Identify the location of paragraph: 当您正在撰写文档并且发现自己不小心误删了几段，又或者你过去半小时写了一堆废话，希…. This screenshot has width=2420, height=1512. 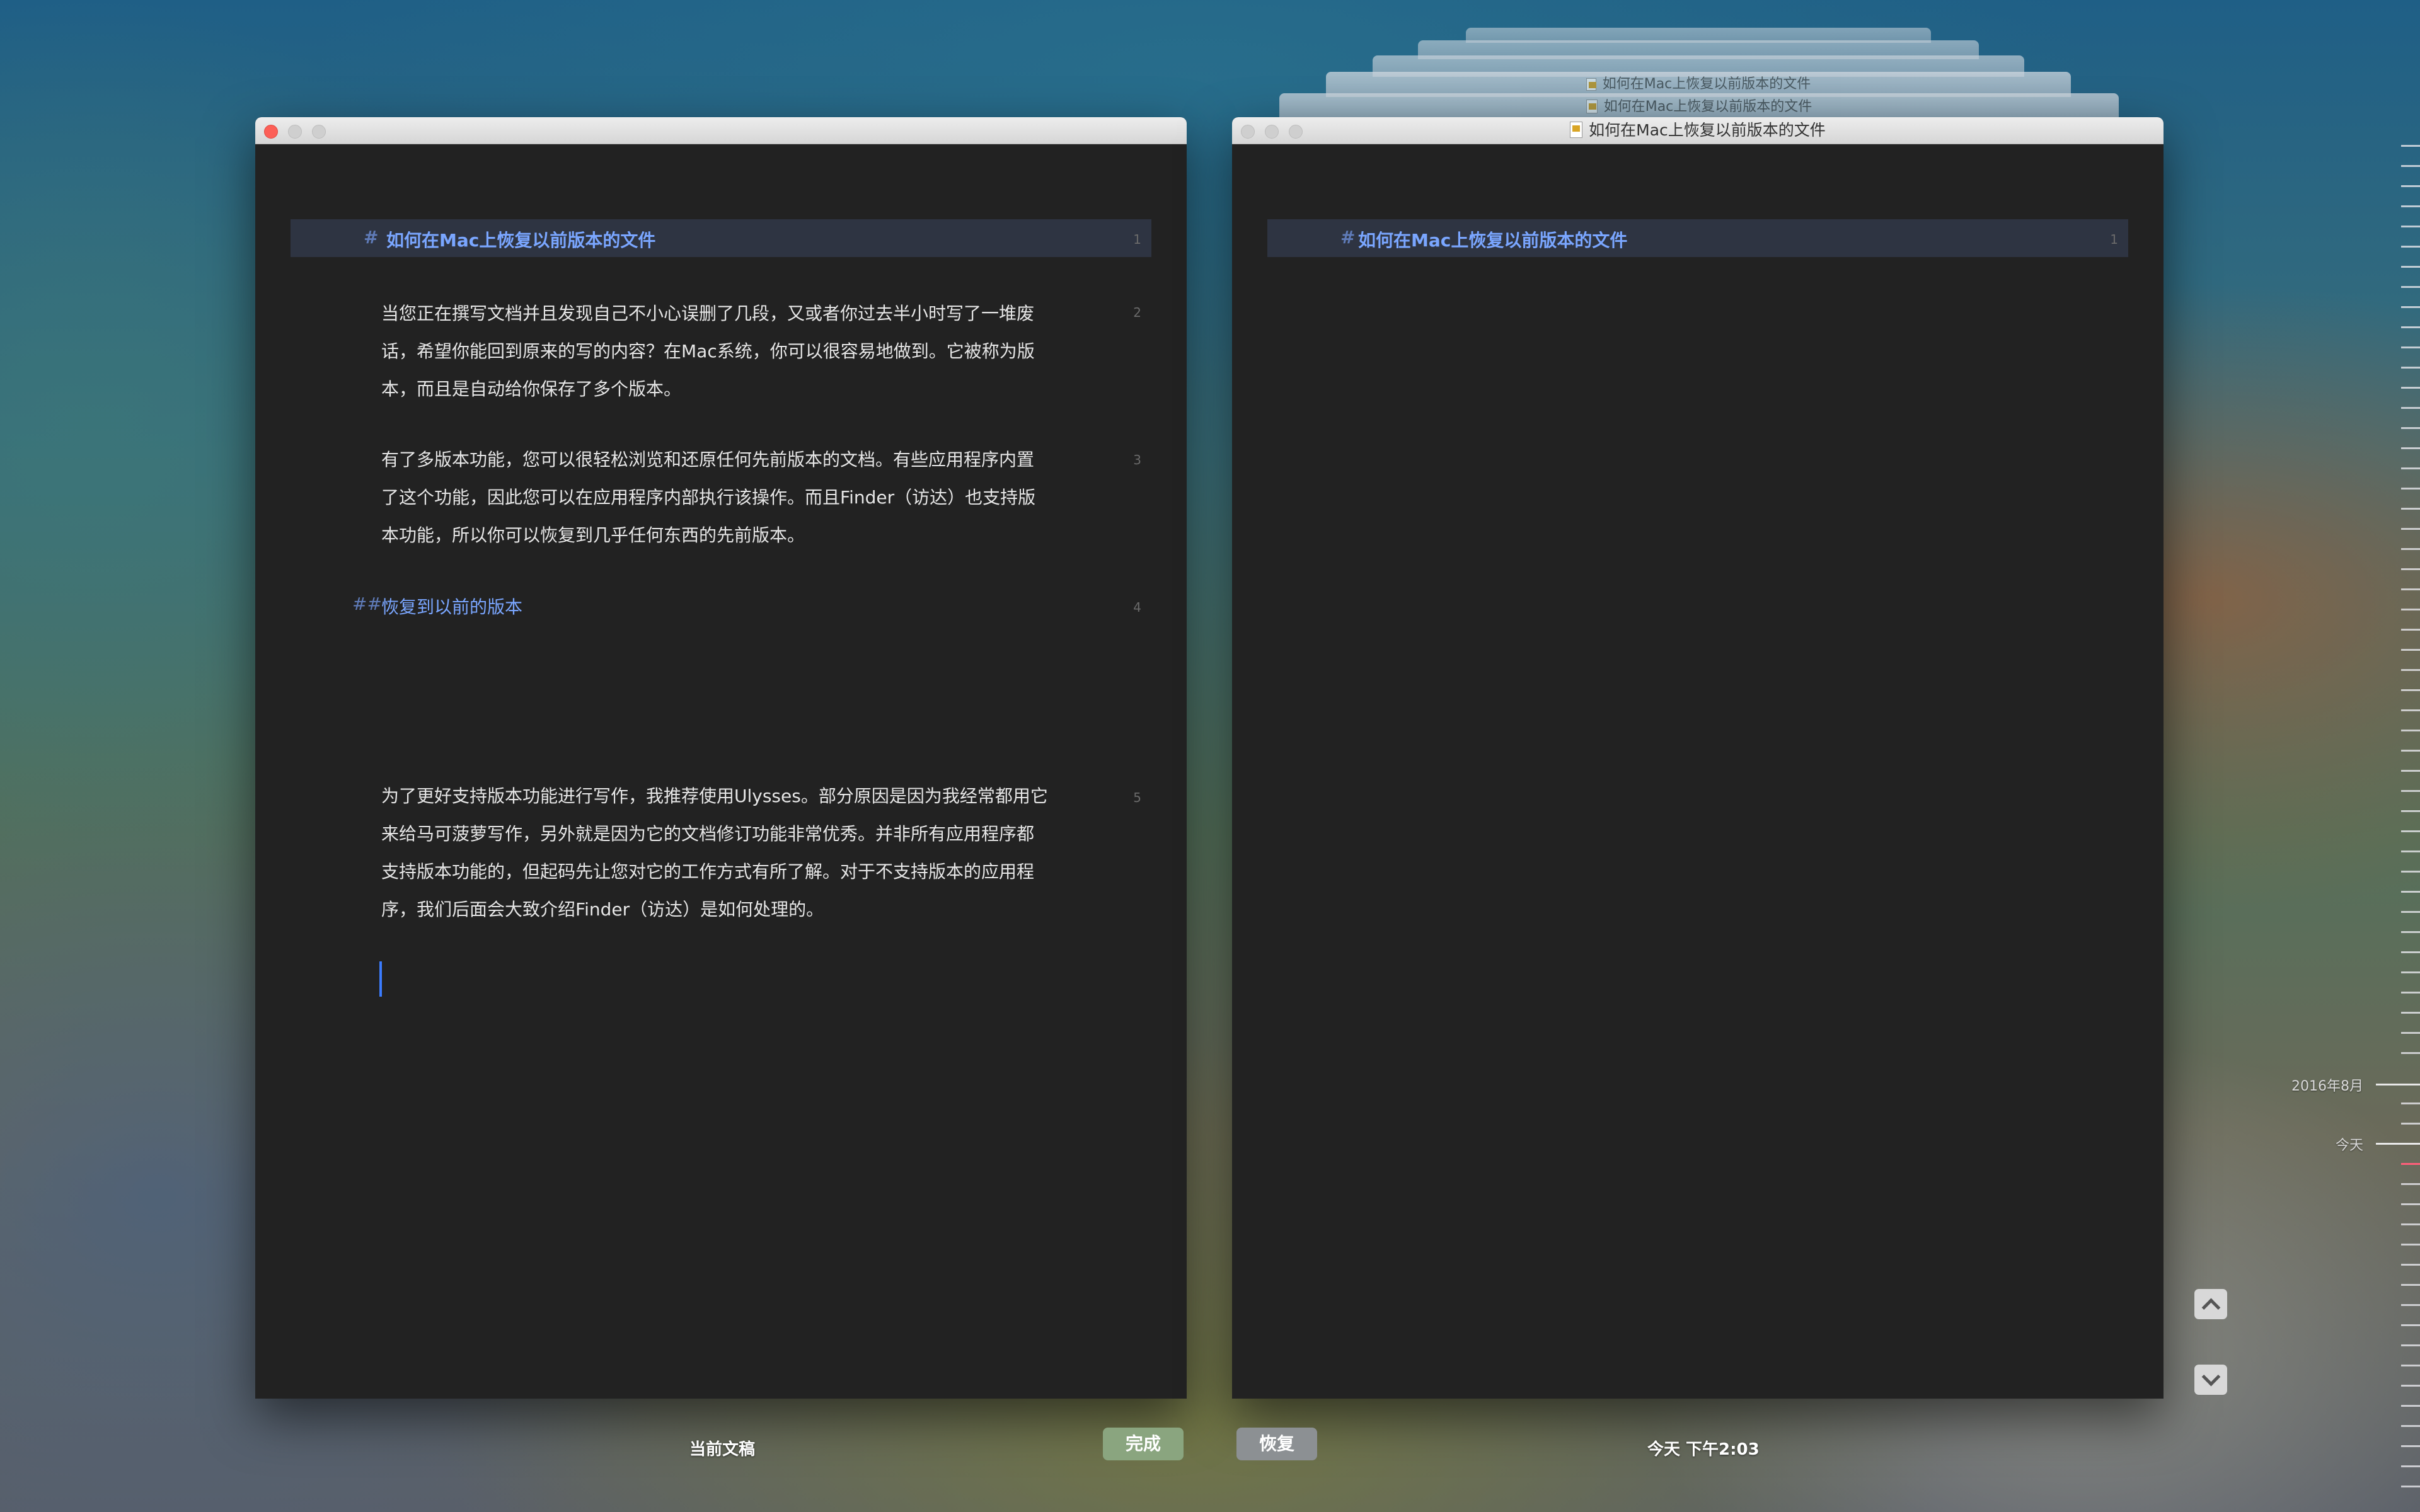
(715, 351).